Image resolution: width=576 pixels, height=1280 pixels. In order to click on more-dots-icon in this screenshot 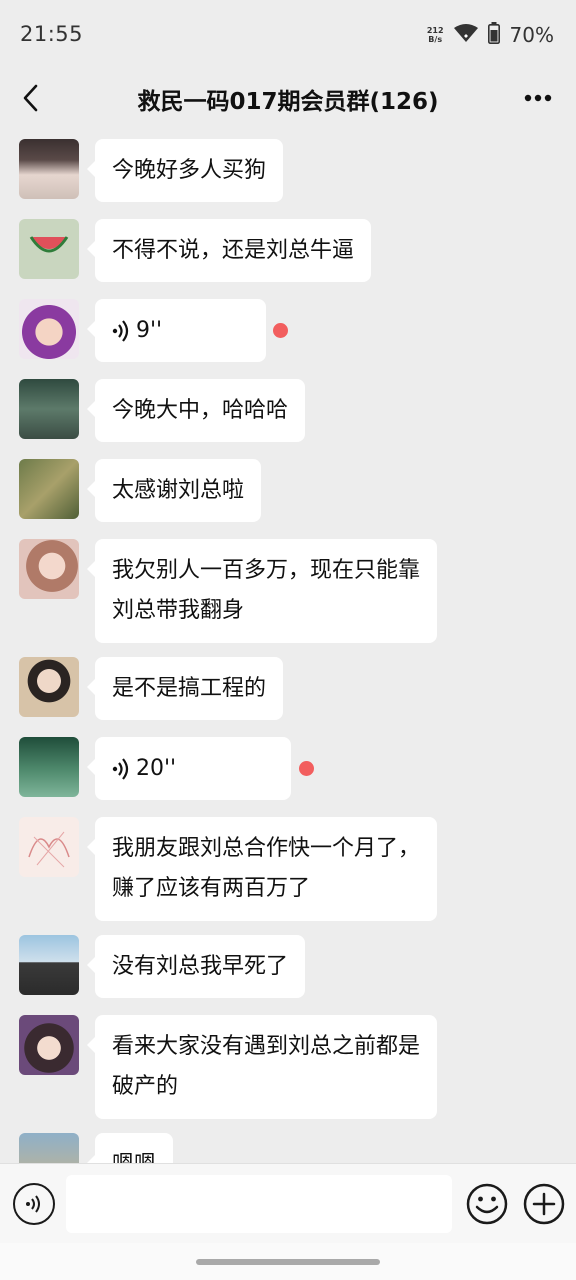, I will do `click(538, 98)`.